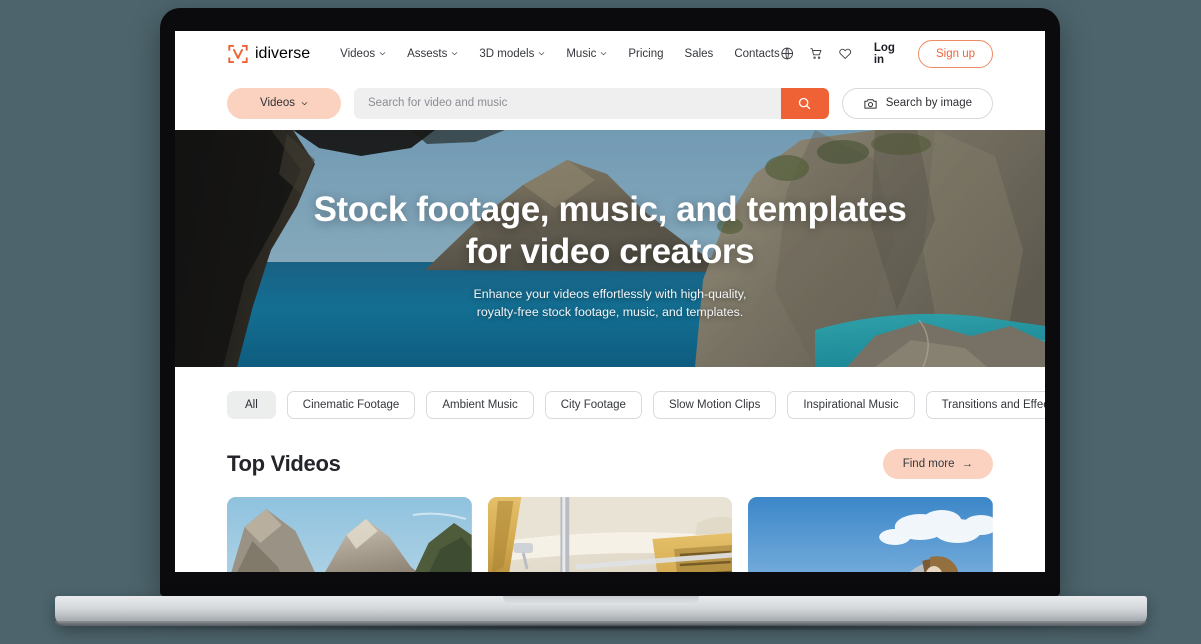  Describe the element at coordinates (870, 103) in the screenshot. I see `camera-icon` at that location.